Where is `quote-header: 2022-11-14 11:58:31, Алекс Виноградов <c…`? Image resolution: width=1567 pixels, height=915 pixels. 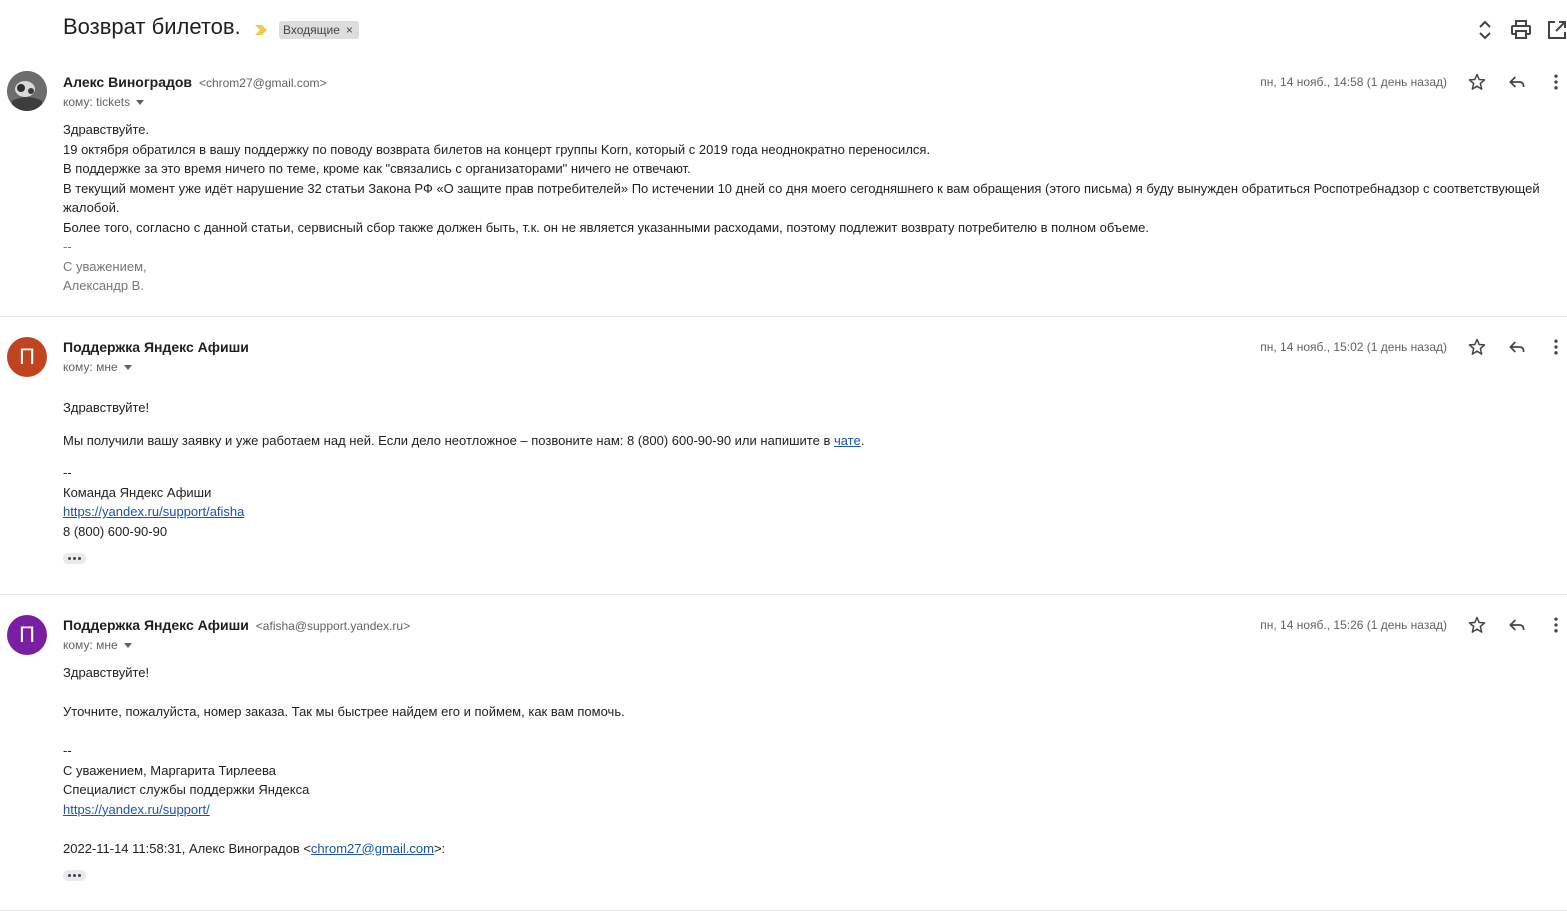
quote-header: 2022-11-14 11:58:31, Алекс Виноградов <c… is located at coordinates (808, 849).